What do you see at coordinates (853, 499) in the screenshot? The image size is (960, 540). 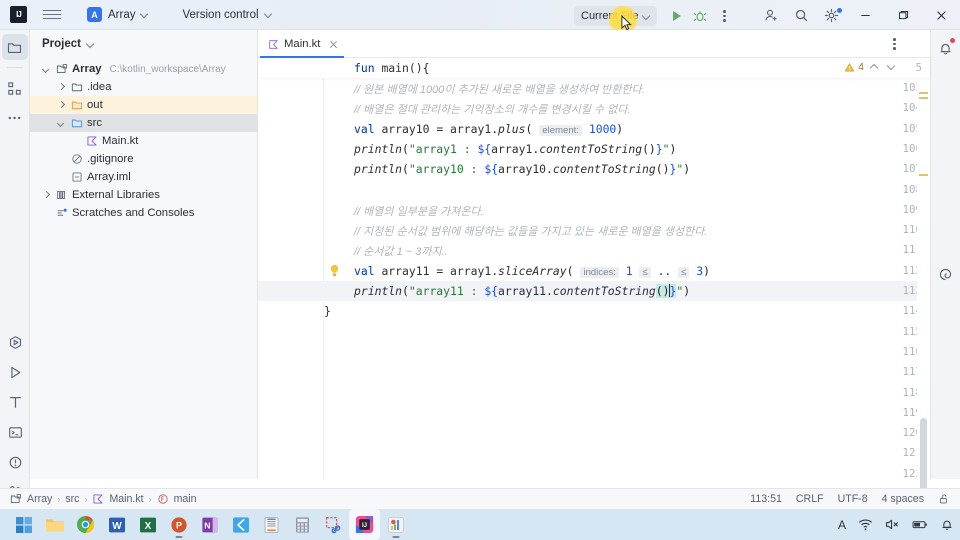 I see `file-encoding: UTF-8` at bounding box center [853, 499].